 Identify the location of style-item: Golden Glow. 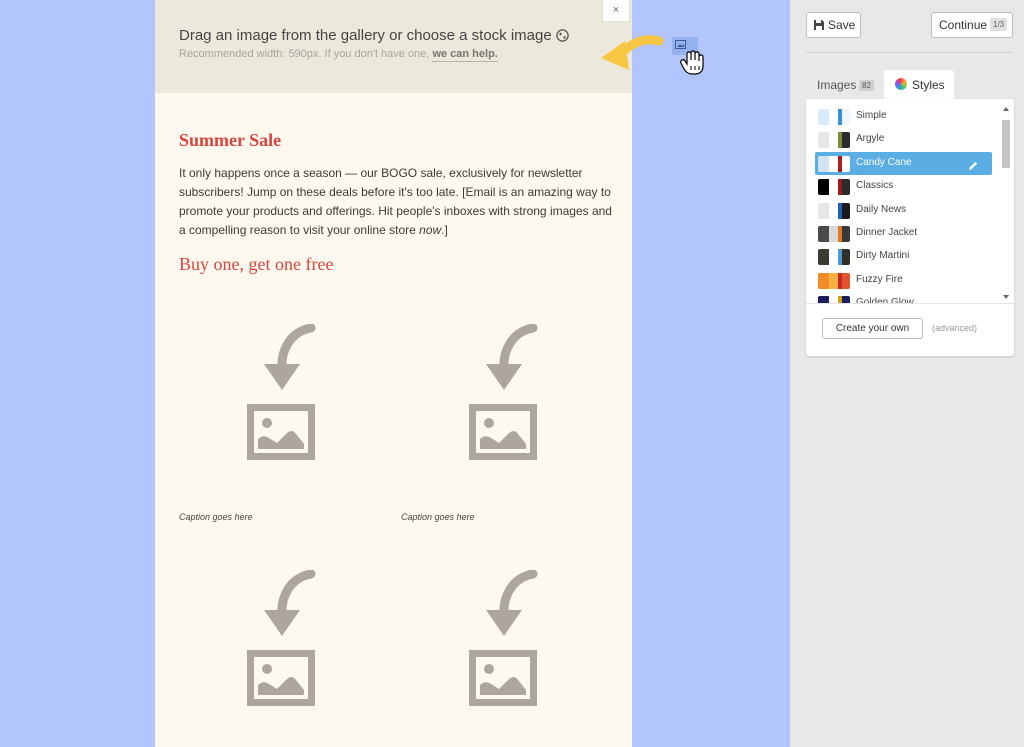
(903, 297).